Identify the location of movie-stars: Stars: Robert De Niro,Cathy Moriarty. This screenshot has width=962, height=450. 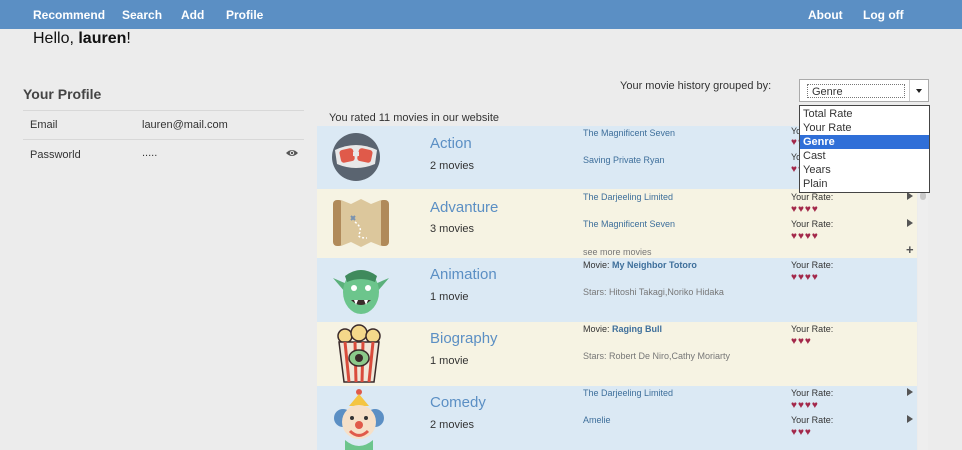
(657, 356).